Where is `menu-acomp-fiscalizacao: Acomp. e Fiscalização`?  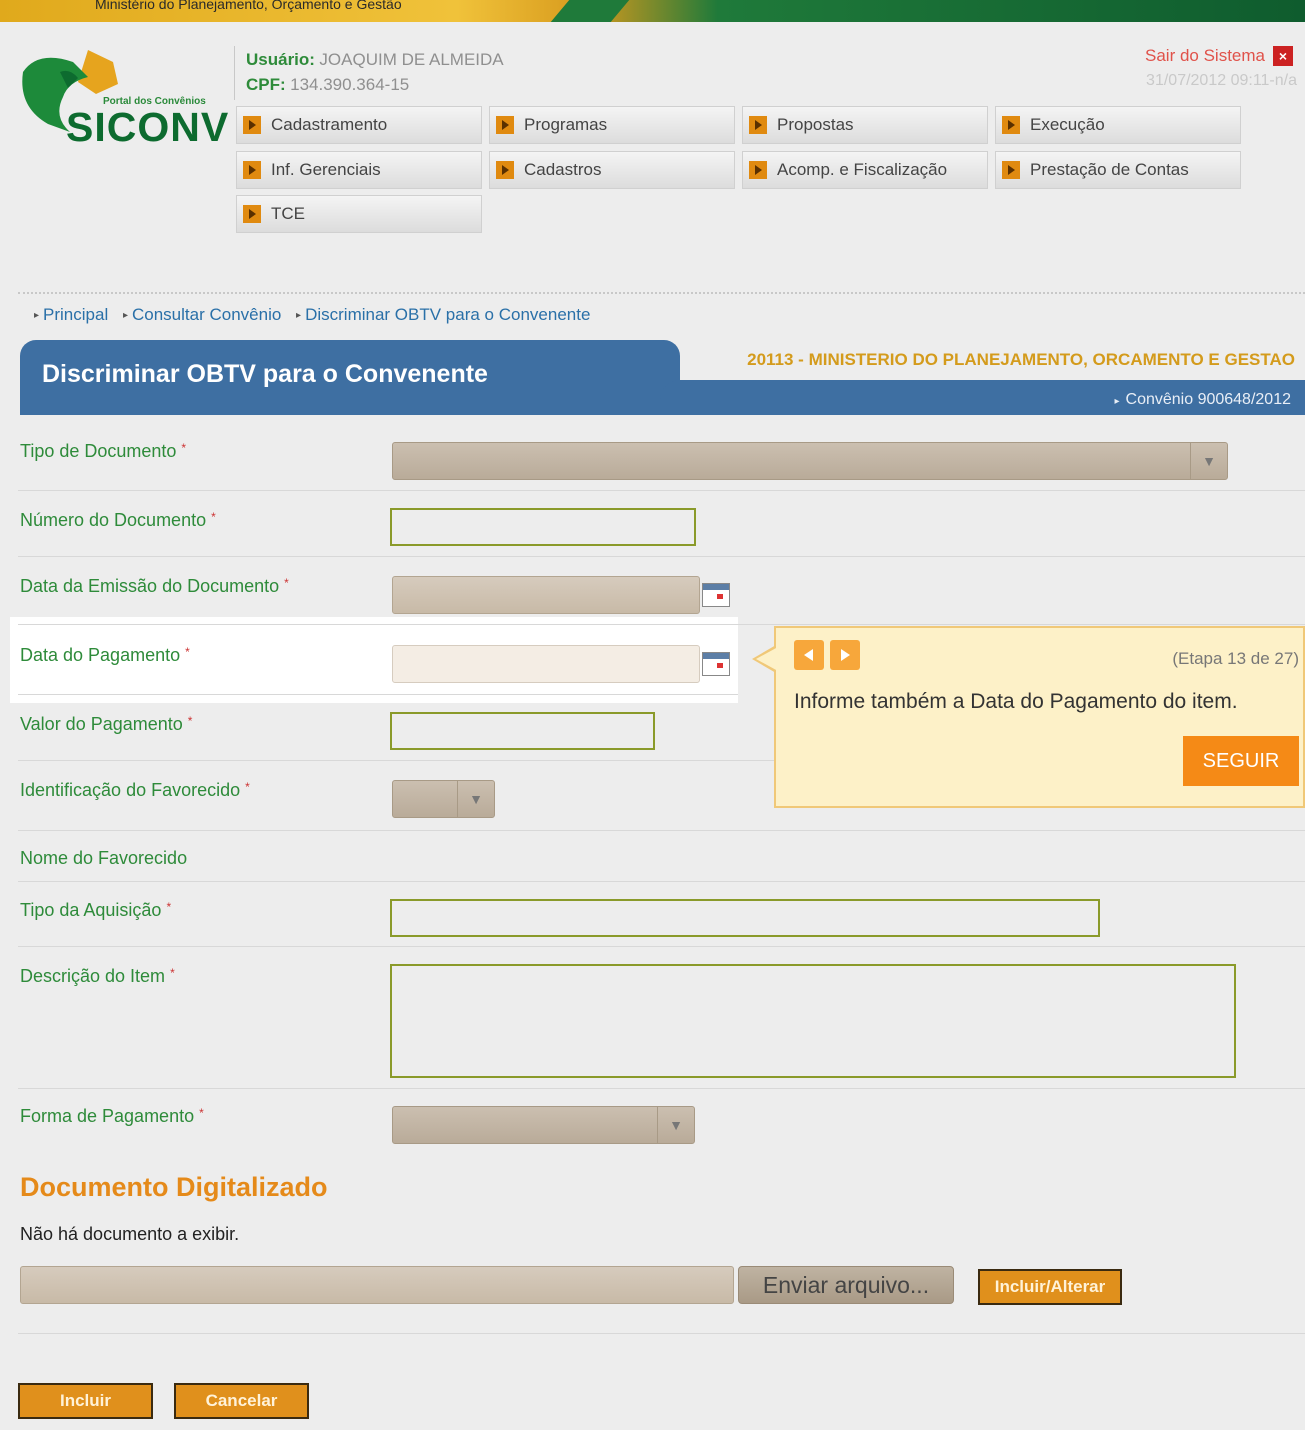 menu-acomp-fiscalizacao: Acomp. e Fiscalização is located at coordinates (865, 170).